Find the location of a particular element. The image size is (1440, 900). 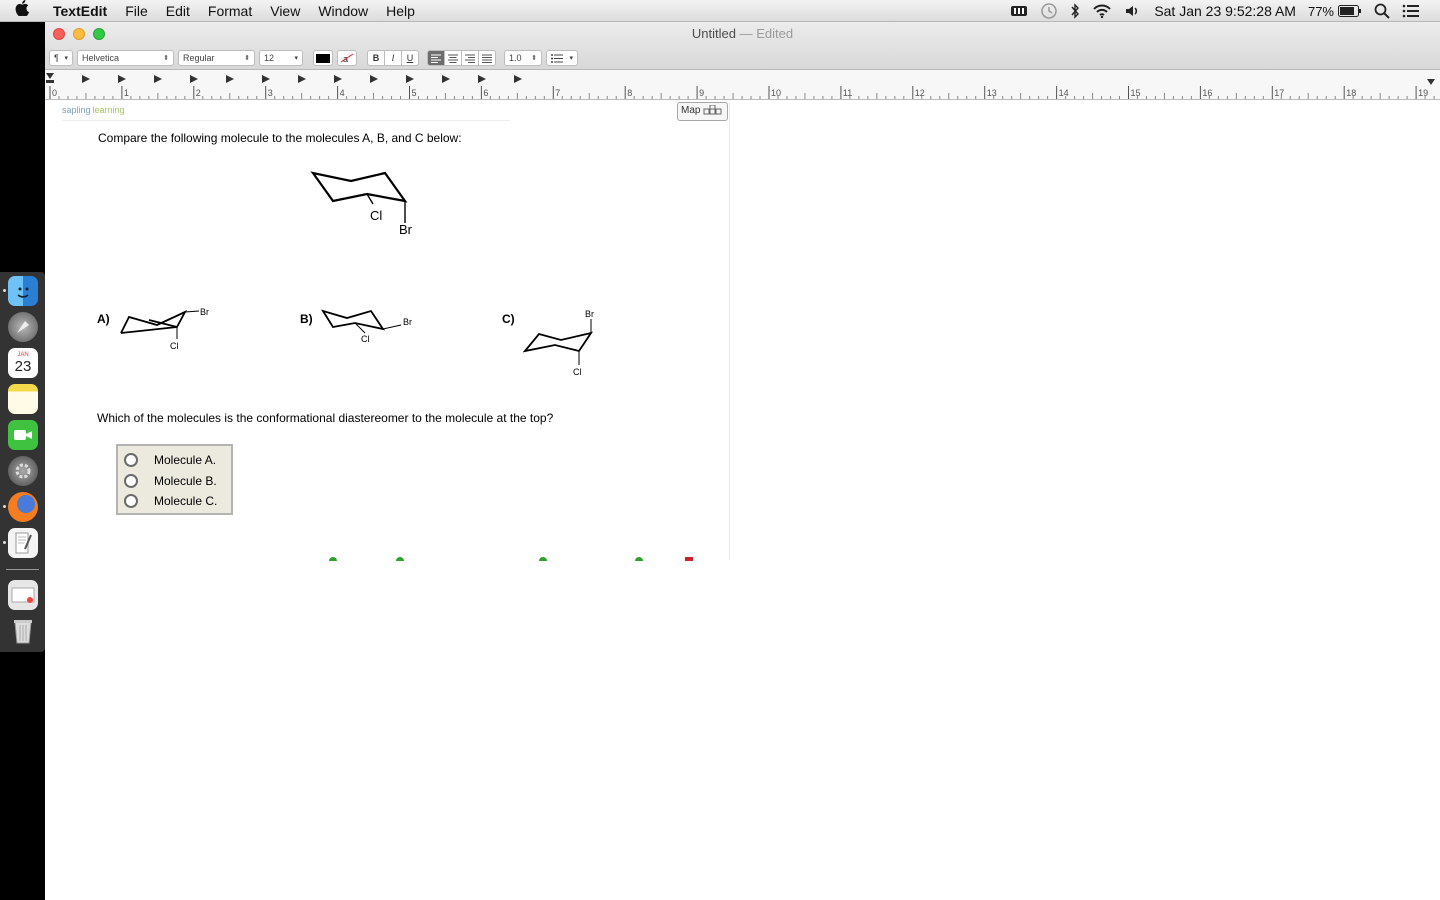

answer-a-label: Molecule A. is located at coordinates (185, 460).